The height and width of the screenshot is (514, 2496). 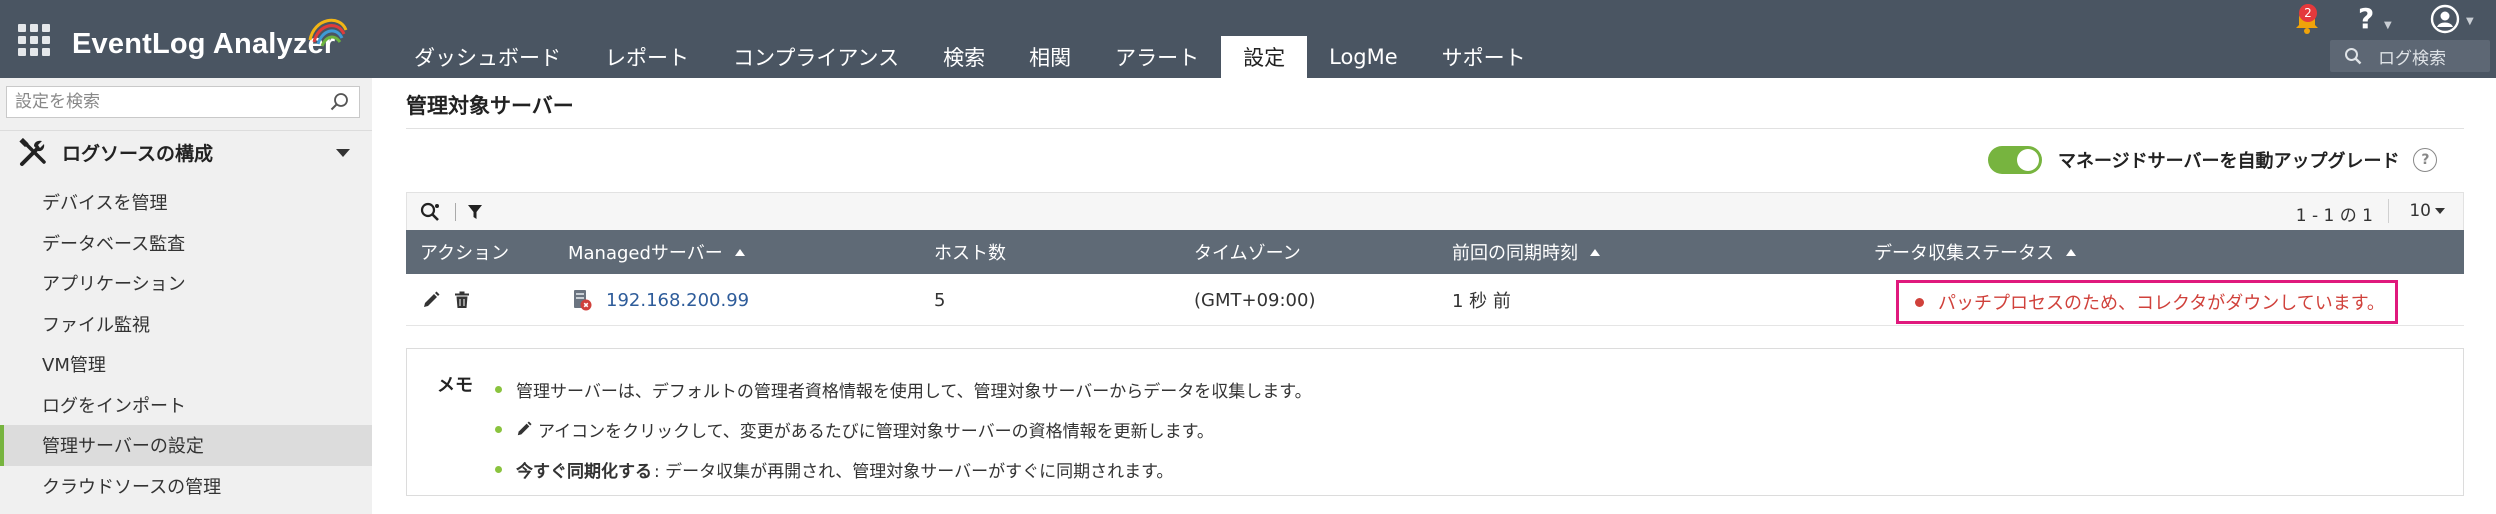 What do you see at coordinates (186, 324) in the screenshot?
I see `sidebar-item-file-monitoring: ファイル監視` at bounding box center [186, 324].